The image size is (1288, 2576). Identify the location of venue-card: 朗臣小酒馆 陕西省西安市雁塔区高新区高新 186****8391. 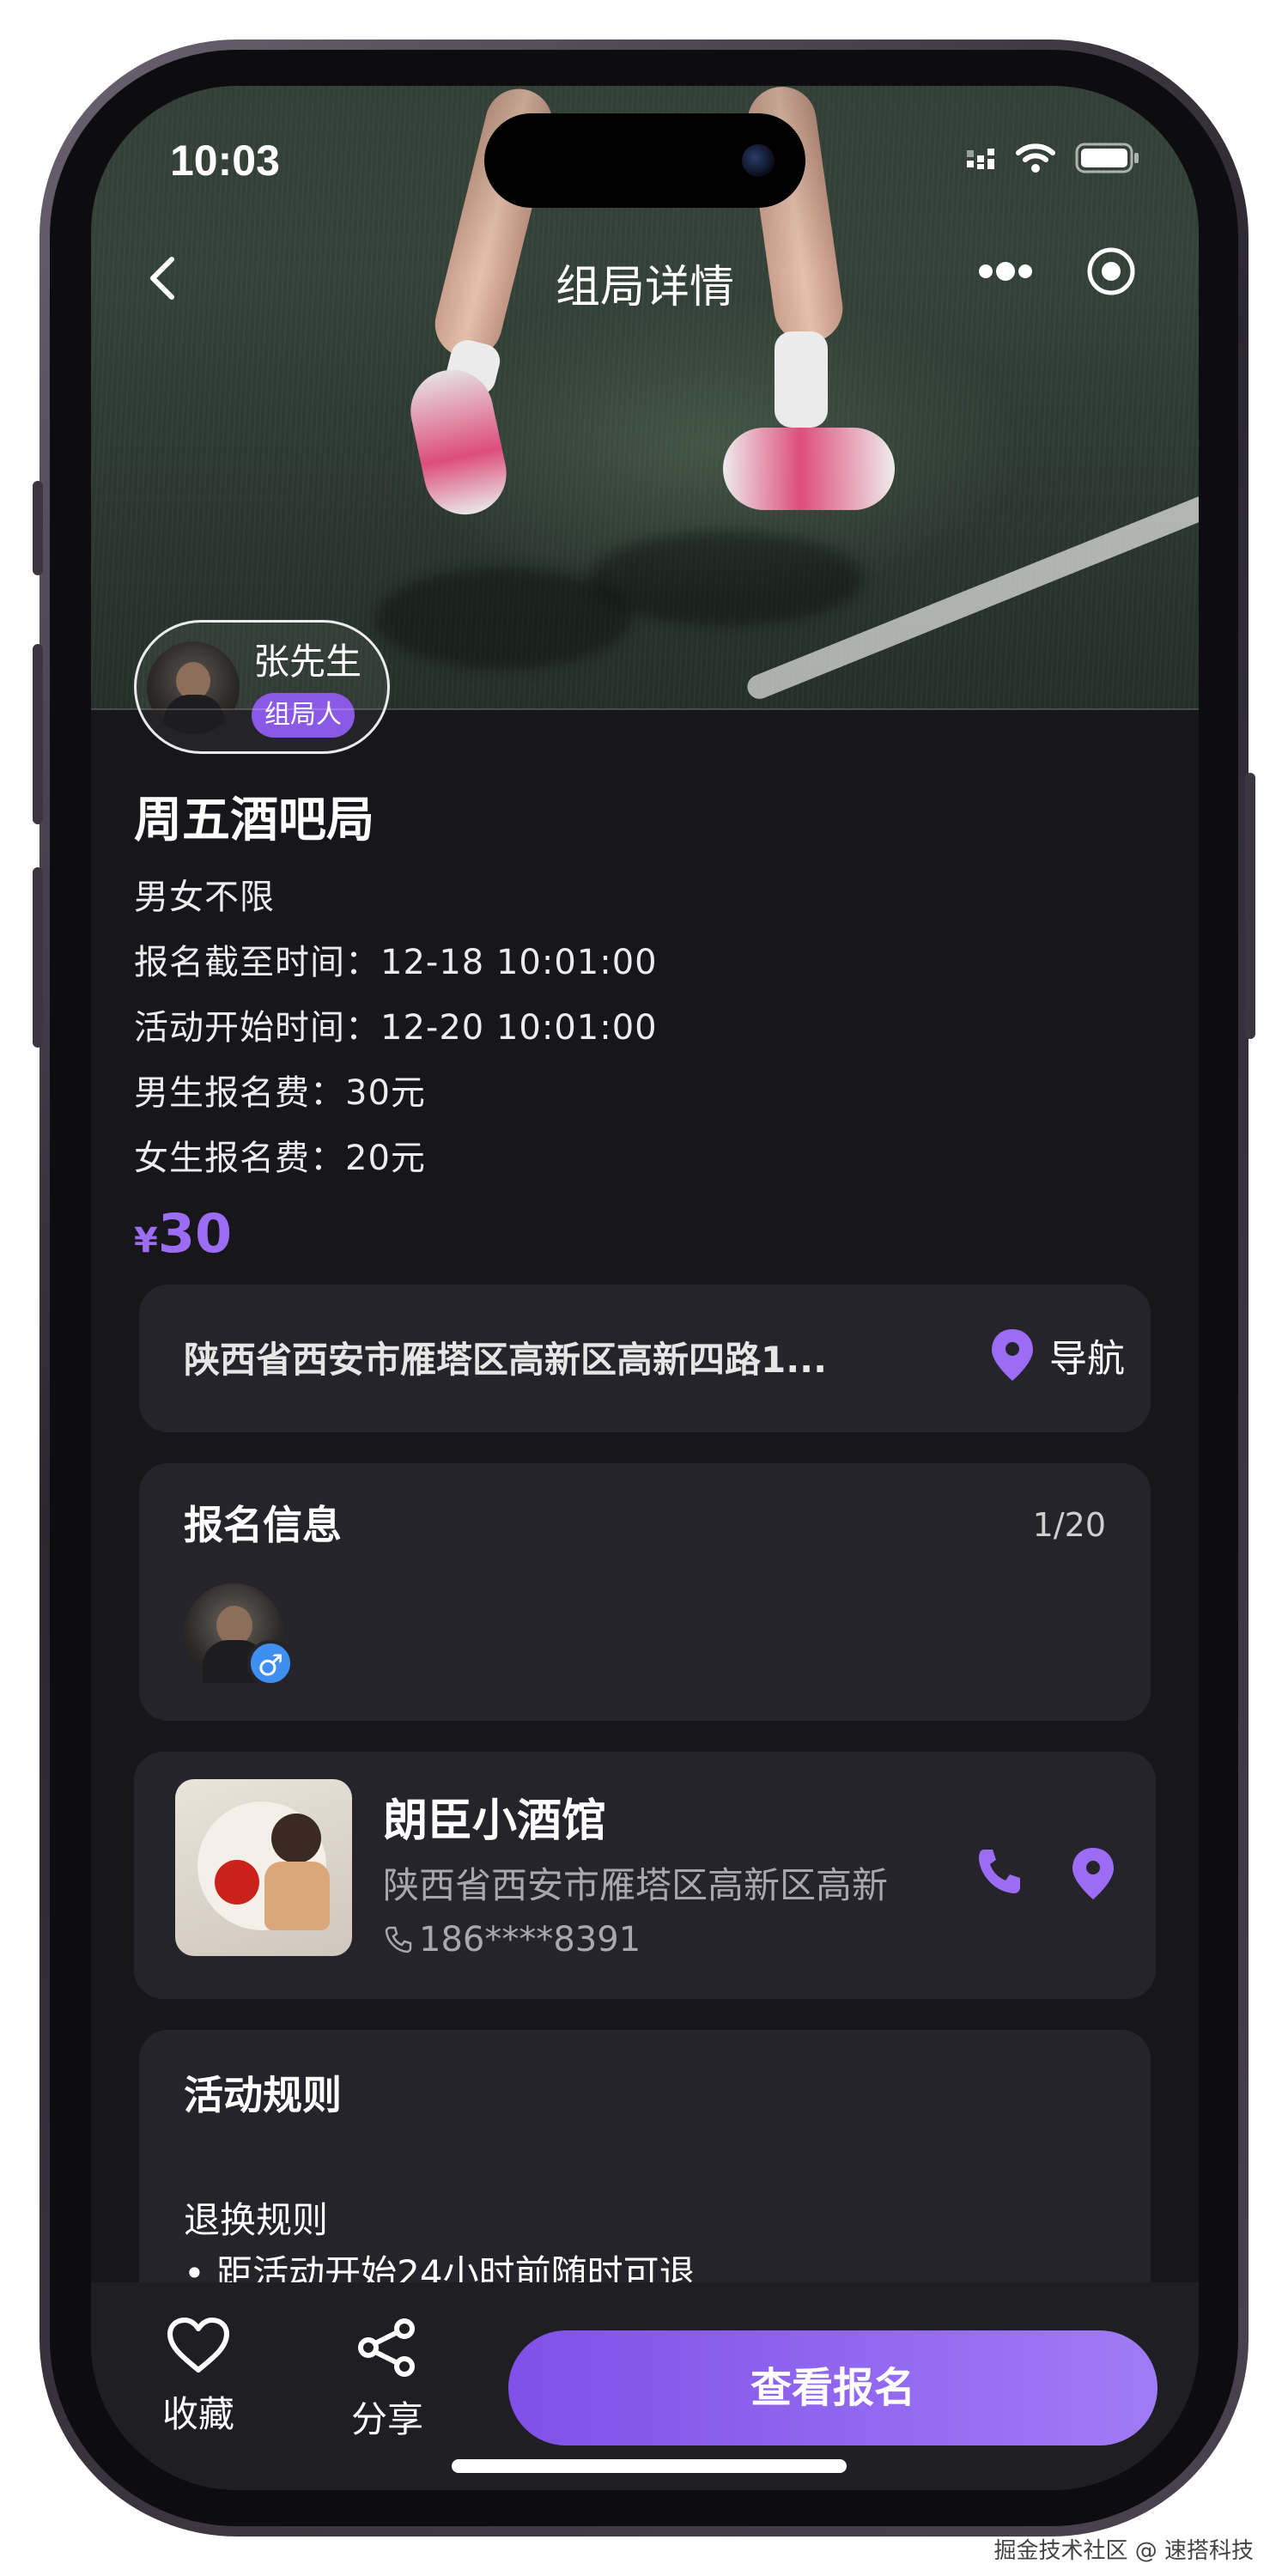
(645, 1875).